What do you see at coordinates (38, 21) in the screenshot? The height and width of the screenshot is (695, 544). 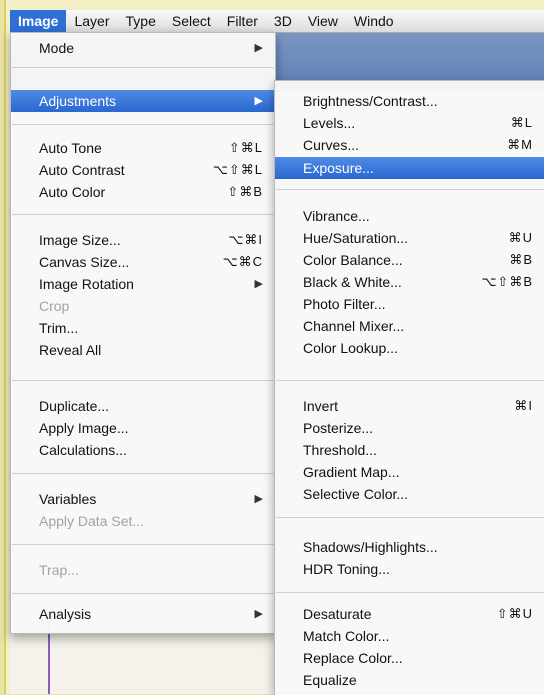 I see `menu-image: Image` at bounding box center [38, 21].